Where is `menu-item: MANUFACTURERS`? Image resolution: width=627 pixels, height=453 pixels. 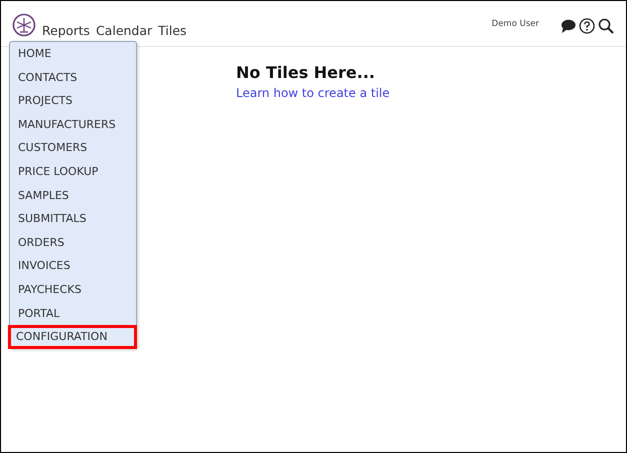
menu-item: MANUFACTURERS is located at coordinates (73, 124).